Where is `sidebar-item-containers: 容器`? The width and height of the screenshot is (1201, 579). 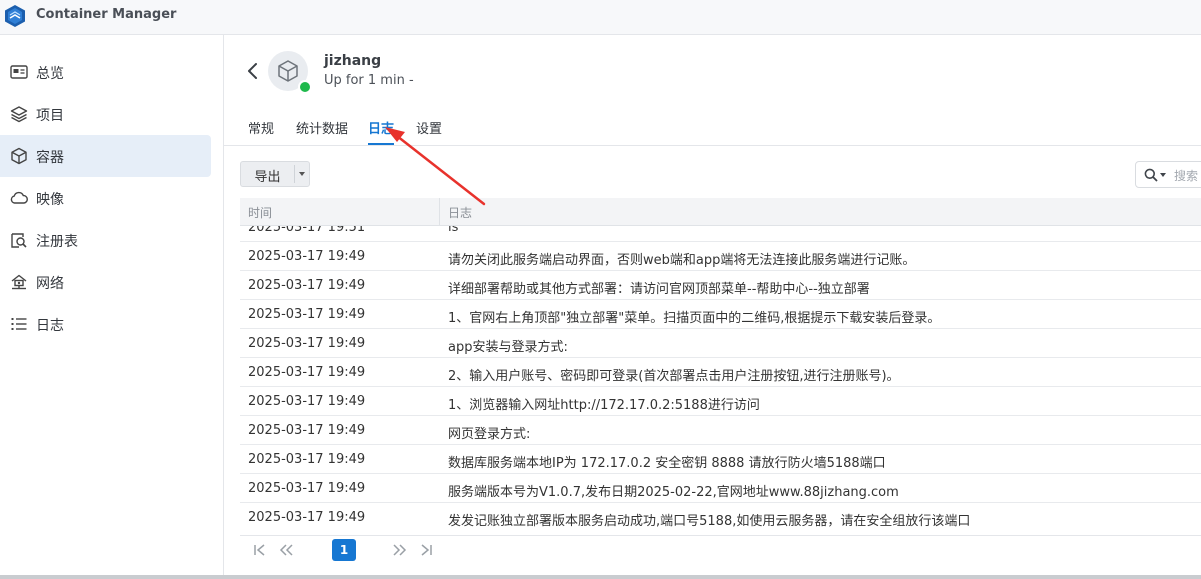
sidebar-item-containers: 容器 is located at coordinates (105, 156).